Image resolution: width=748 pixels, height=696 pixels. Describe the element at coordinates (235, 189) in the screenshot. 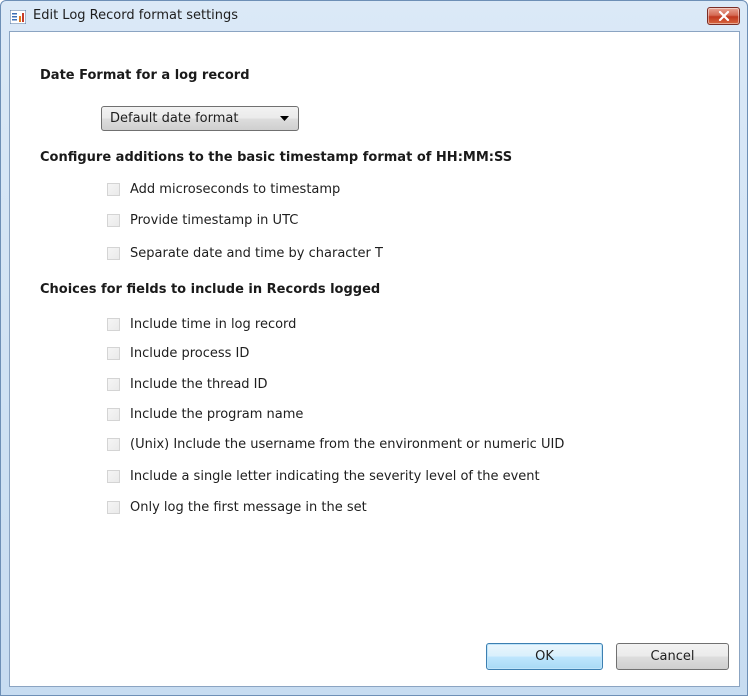

I see `checkbox-label: Add microseconds to timestamp` at that location.